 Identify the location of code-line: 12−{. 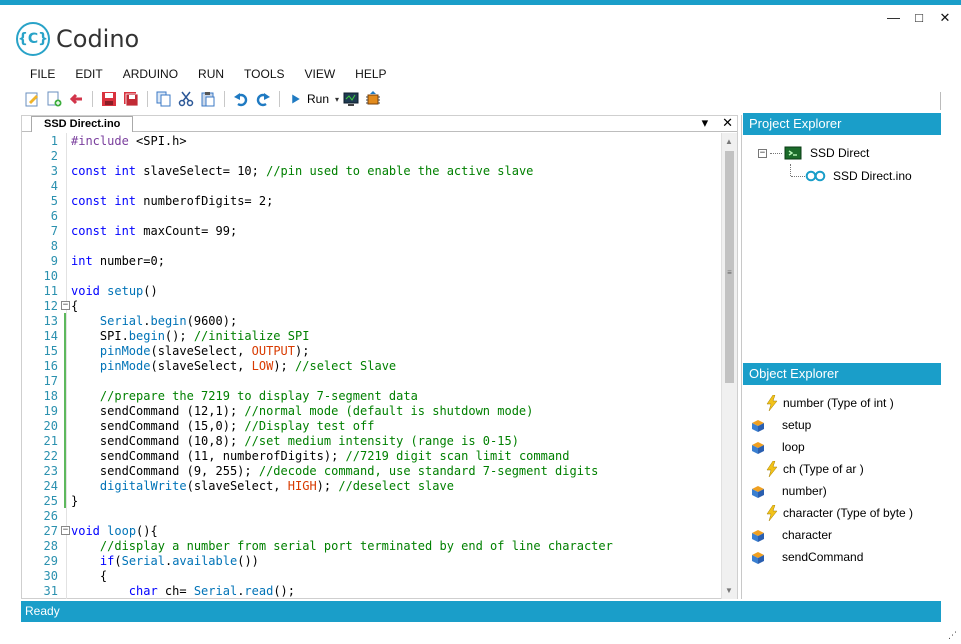
(372, 305).